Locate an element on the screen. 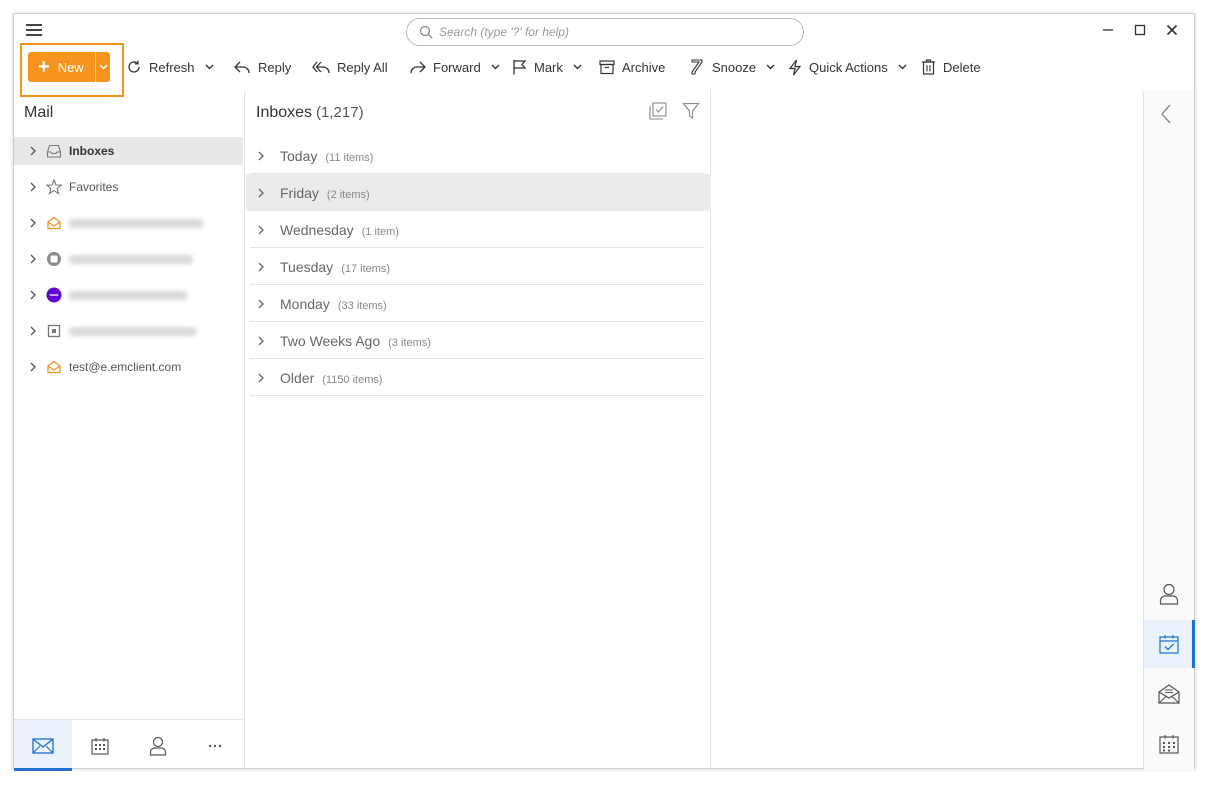 This screenshot has width=1211, height=787. list-title-text: Inboxes is located at coordinates (284, 112).